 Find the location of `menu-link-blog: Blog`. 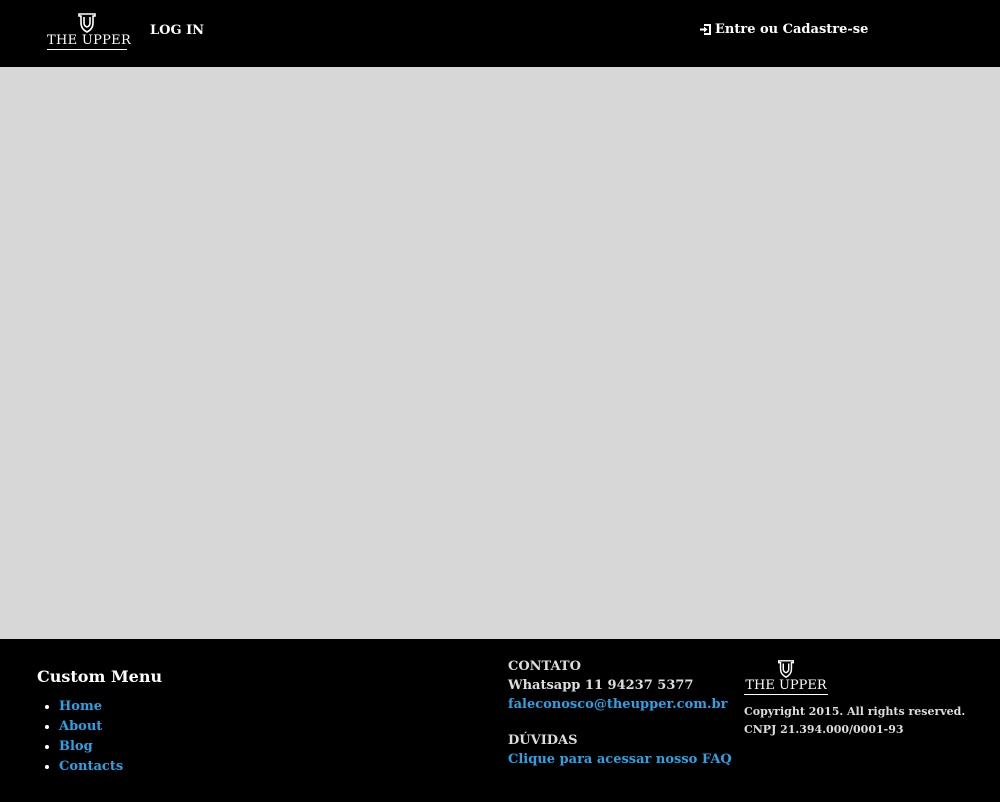

menu-link-blog: Blog is located at coordinates (76, 746).